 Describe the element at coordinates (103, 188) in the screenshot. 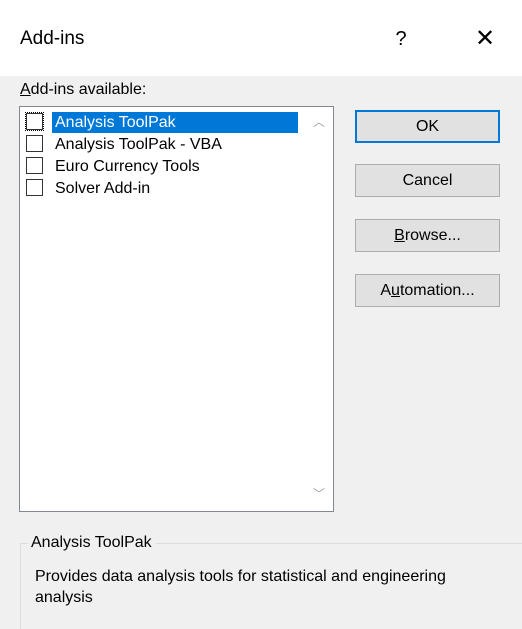

I see `list-item-label: Solver Add-in` at that location.